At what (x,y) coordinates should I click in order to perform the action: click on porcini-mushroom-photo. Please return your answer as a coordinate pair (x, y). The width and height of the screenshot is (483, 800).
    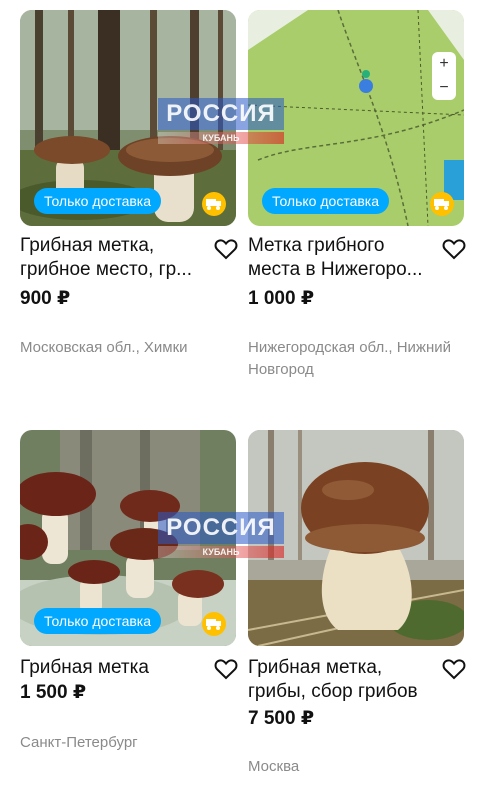
    Looking at the image, I should click on (356, 538).